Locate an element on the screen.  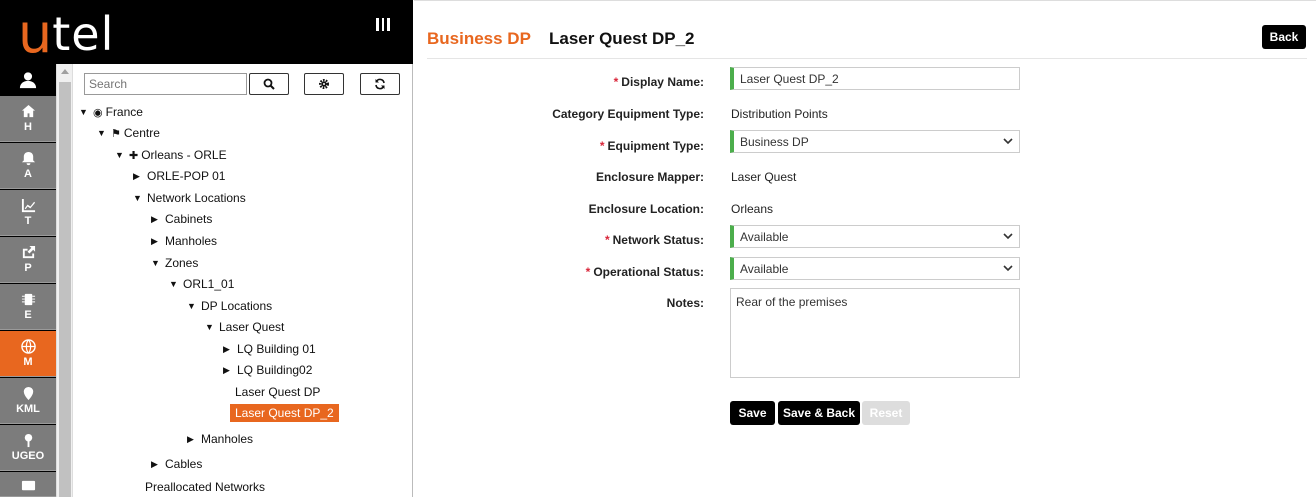
scroll-up-arrow-icon is located at coordinates (65, 71).